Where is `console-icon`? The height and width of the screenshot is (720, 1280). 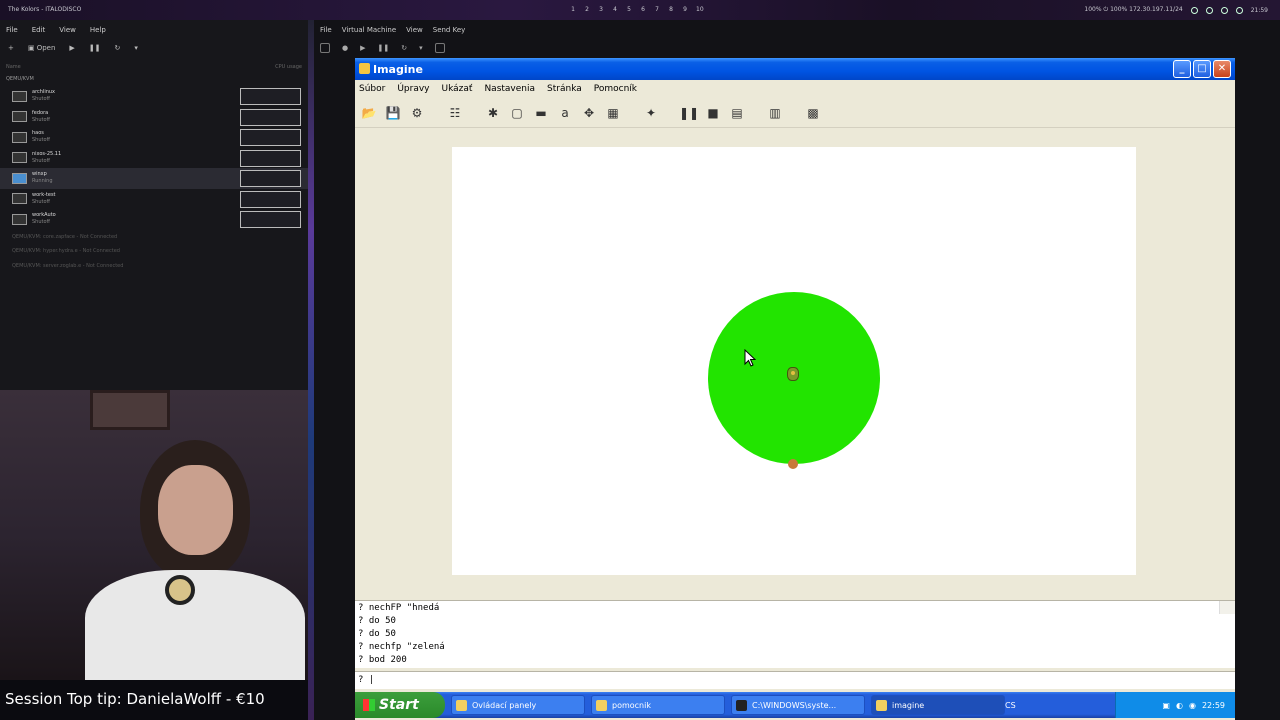
console-icon is located at coordinates (325, 48).